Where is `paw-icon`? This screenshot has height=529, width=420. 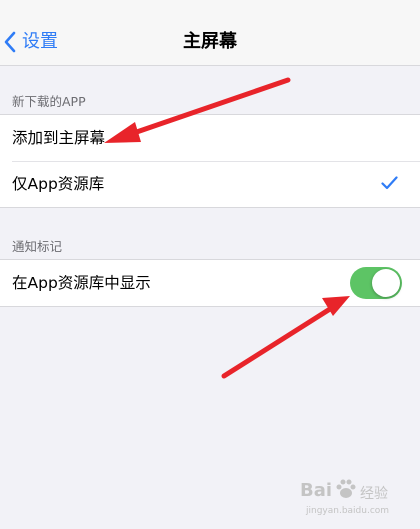
paw-icon is located at coordinates (346, 488).